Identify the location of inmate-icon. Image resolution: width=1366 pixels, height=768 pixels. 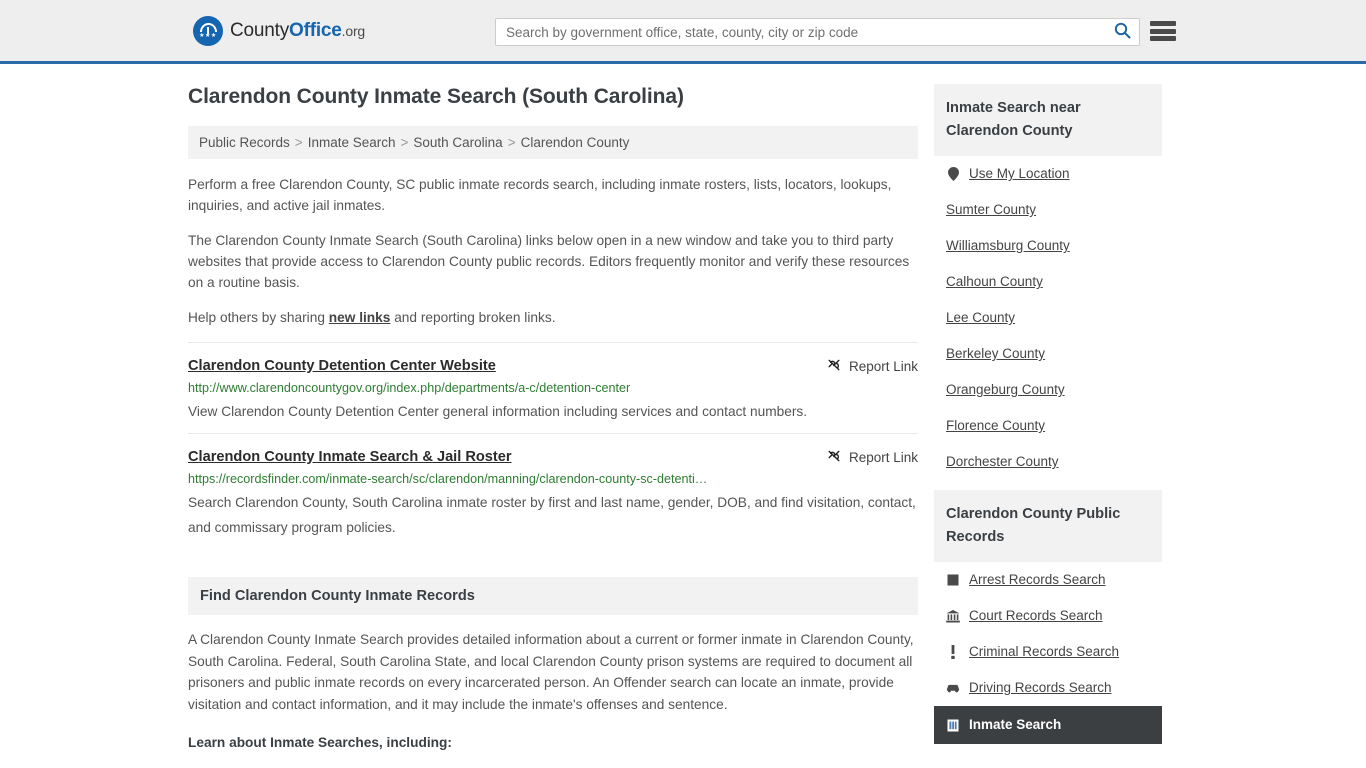
(953, 725).